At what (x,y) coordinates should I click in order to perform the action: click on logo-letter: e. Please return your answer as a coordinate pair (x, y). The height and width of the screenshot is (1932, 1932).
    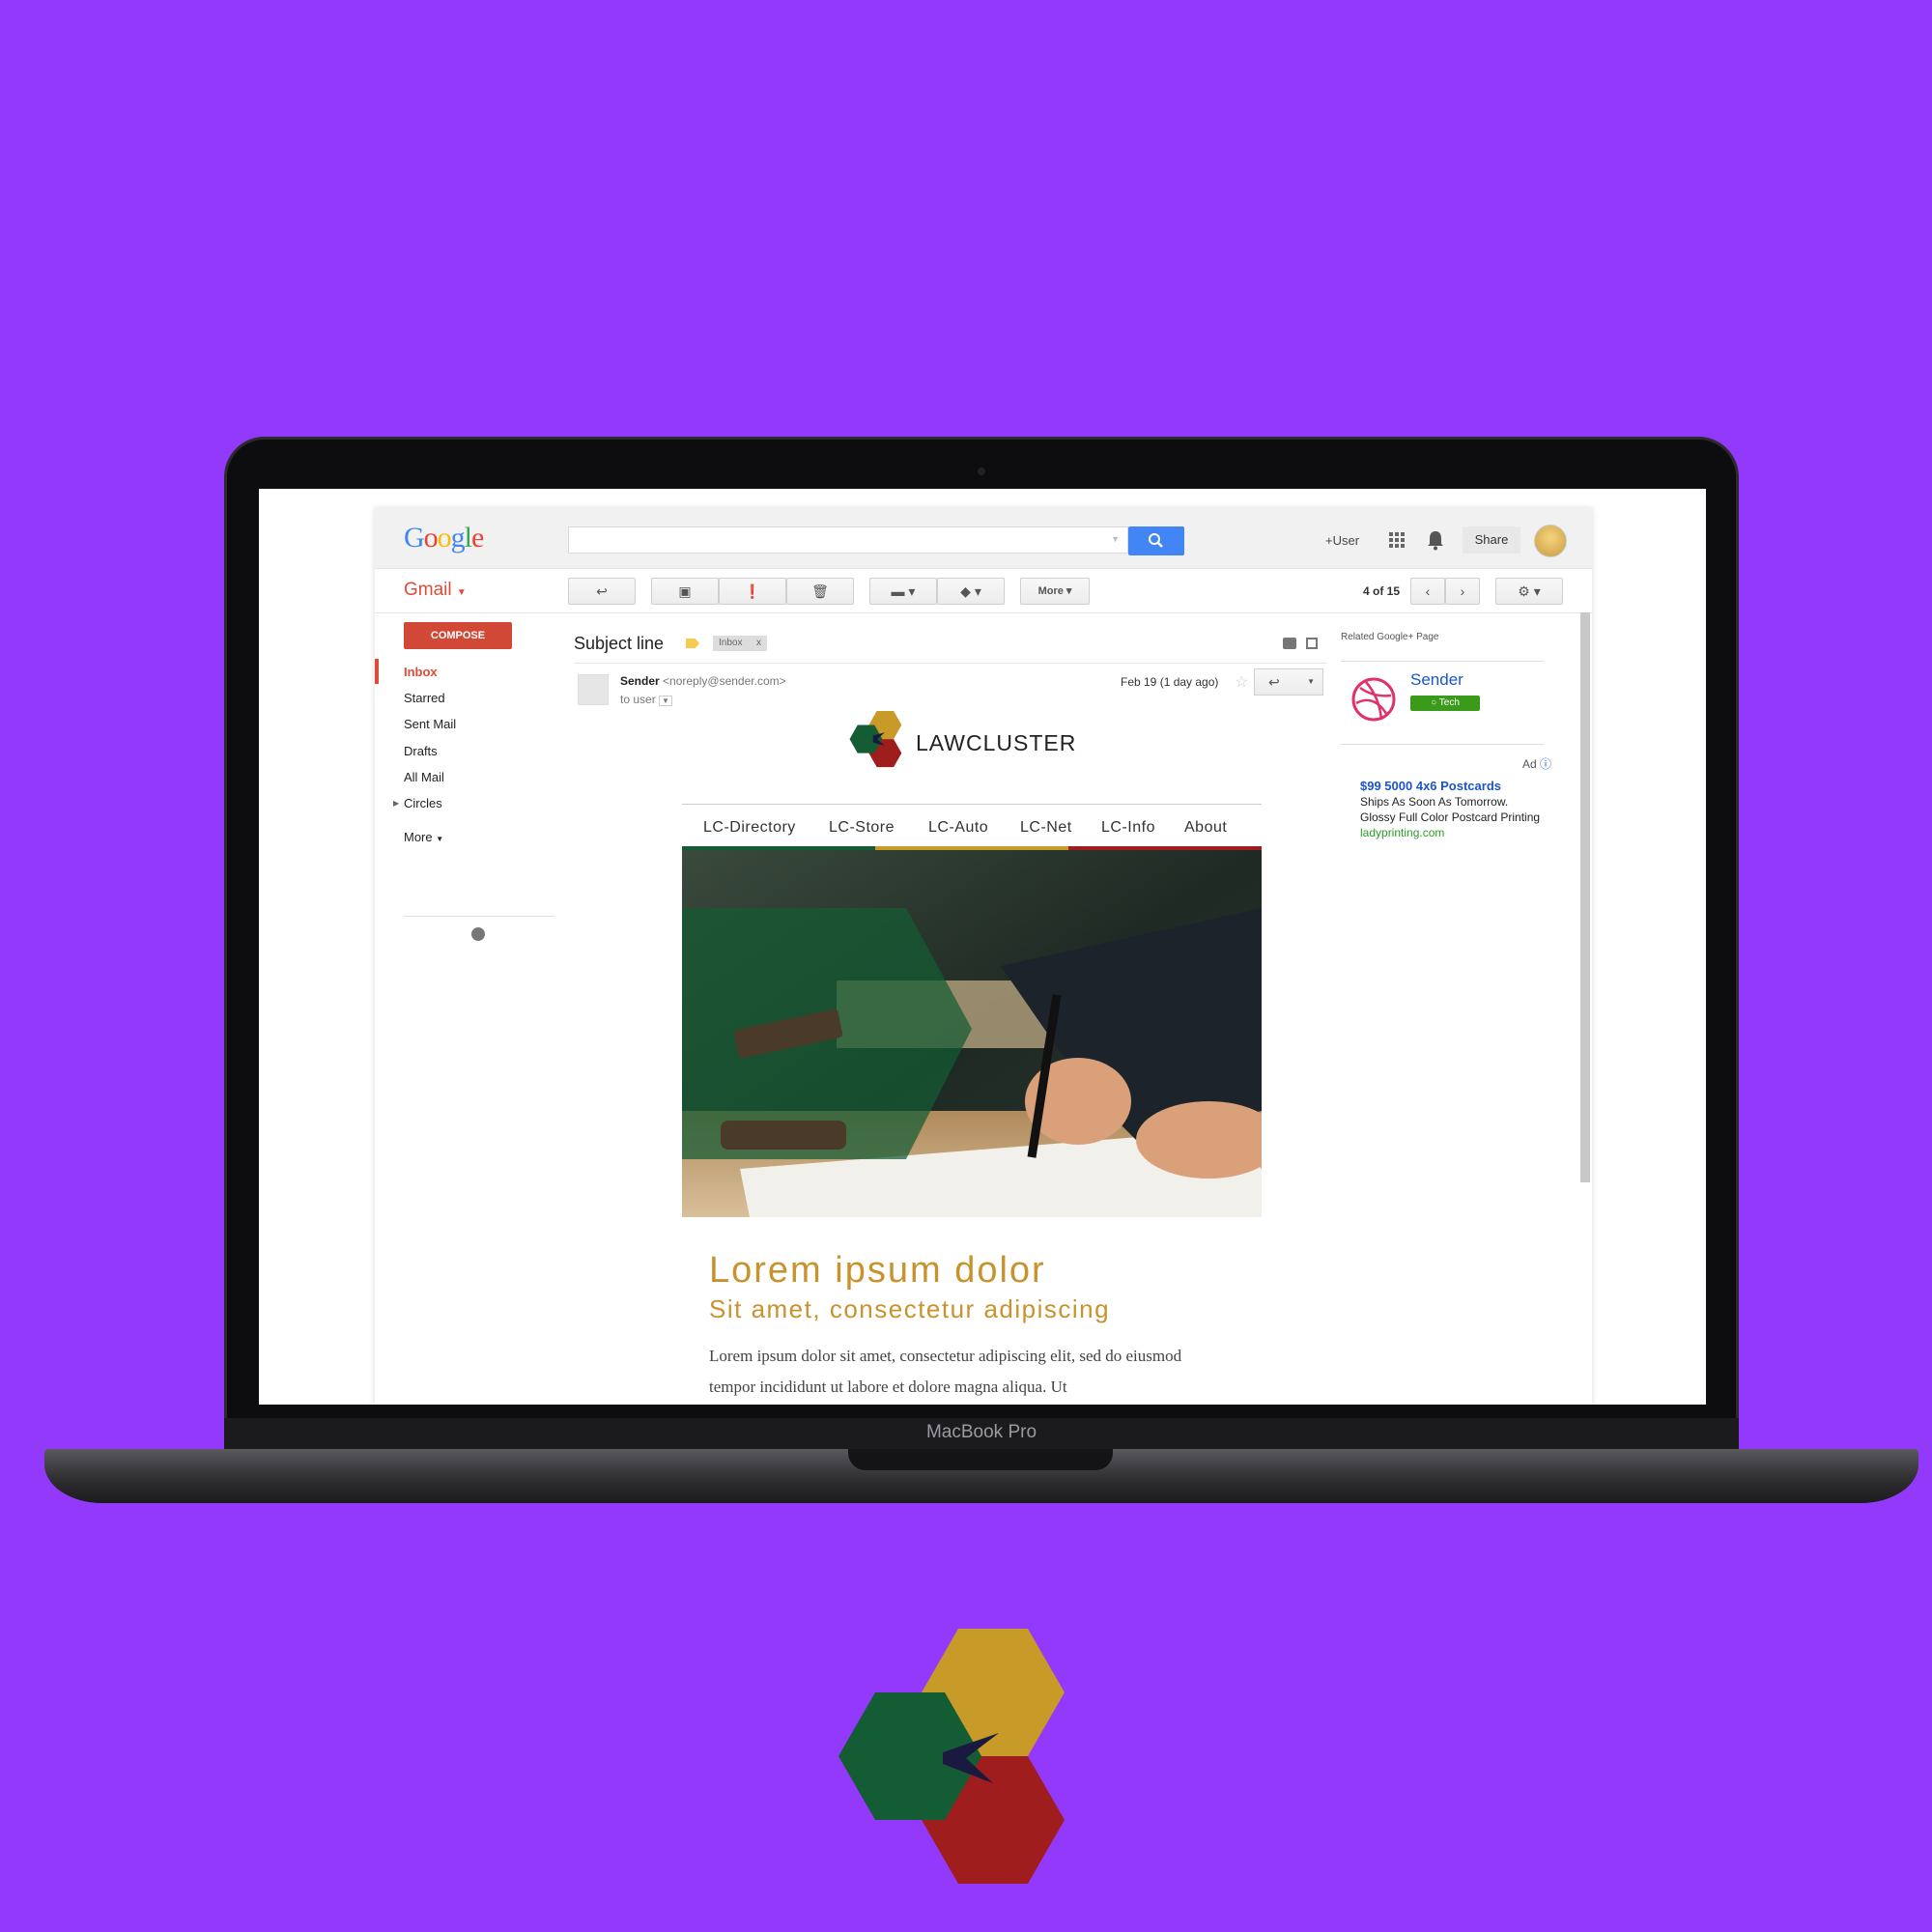
    Looking at the image, I should click on (477, 538).